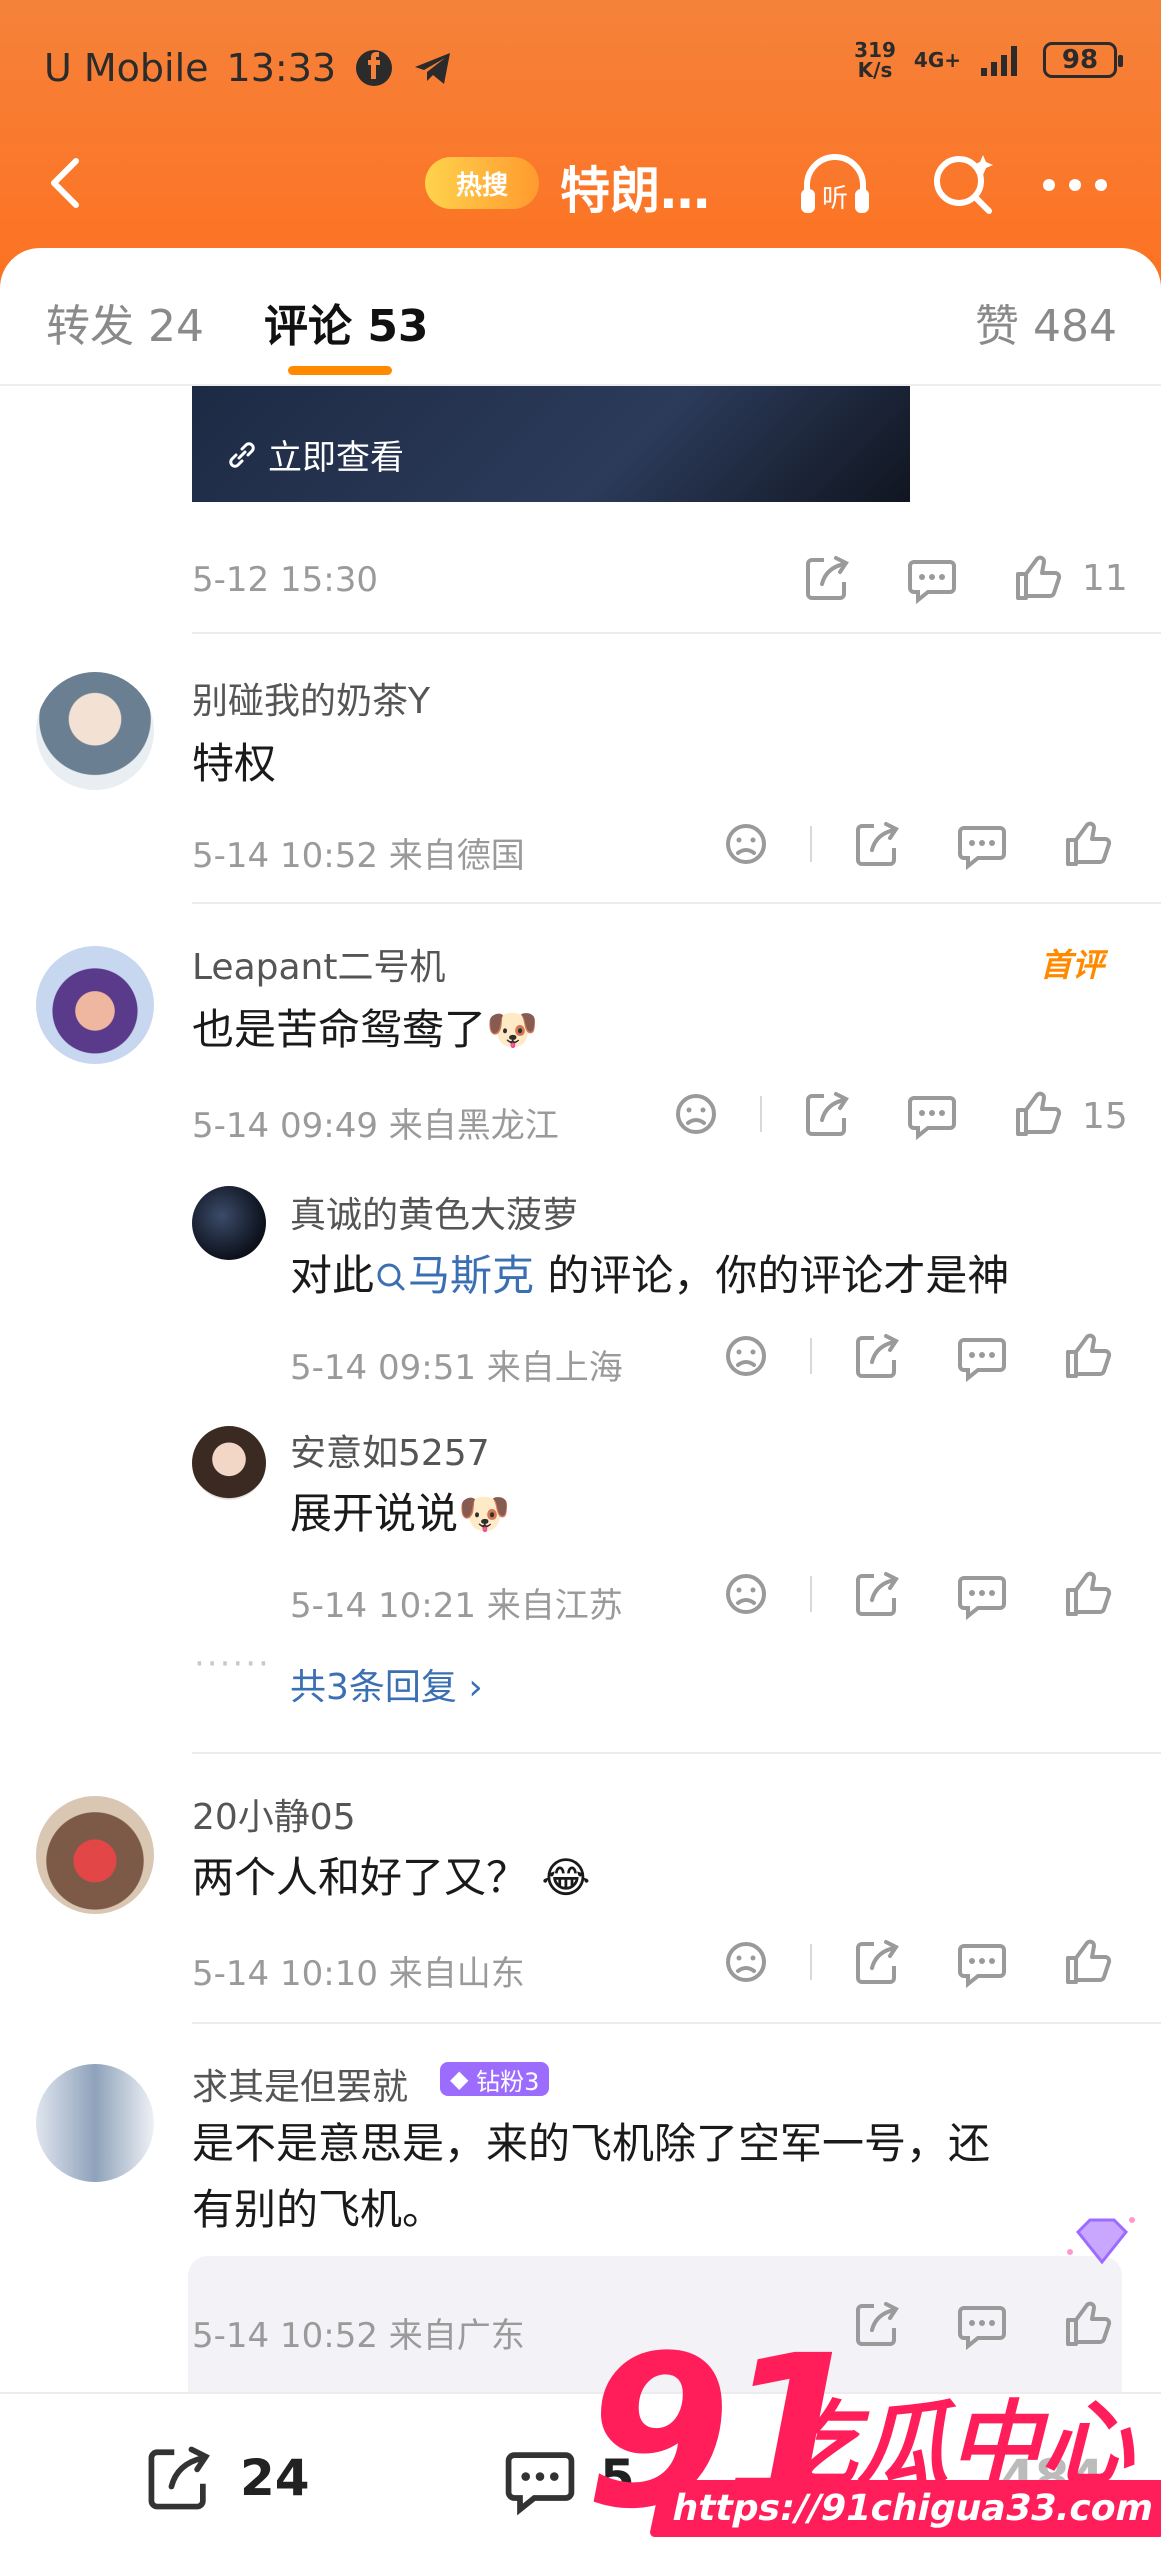 This screenshot has width=1161, height=2560. I want to click on comment-username: Leapant二号机, so click(318, 964).